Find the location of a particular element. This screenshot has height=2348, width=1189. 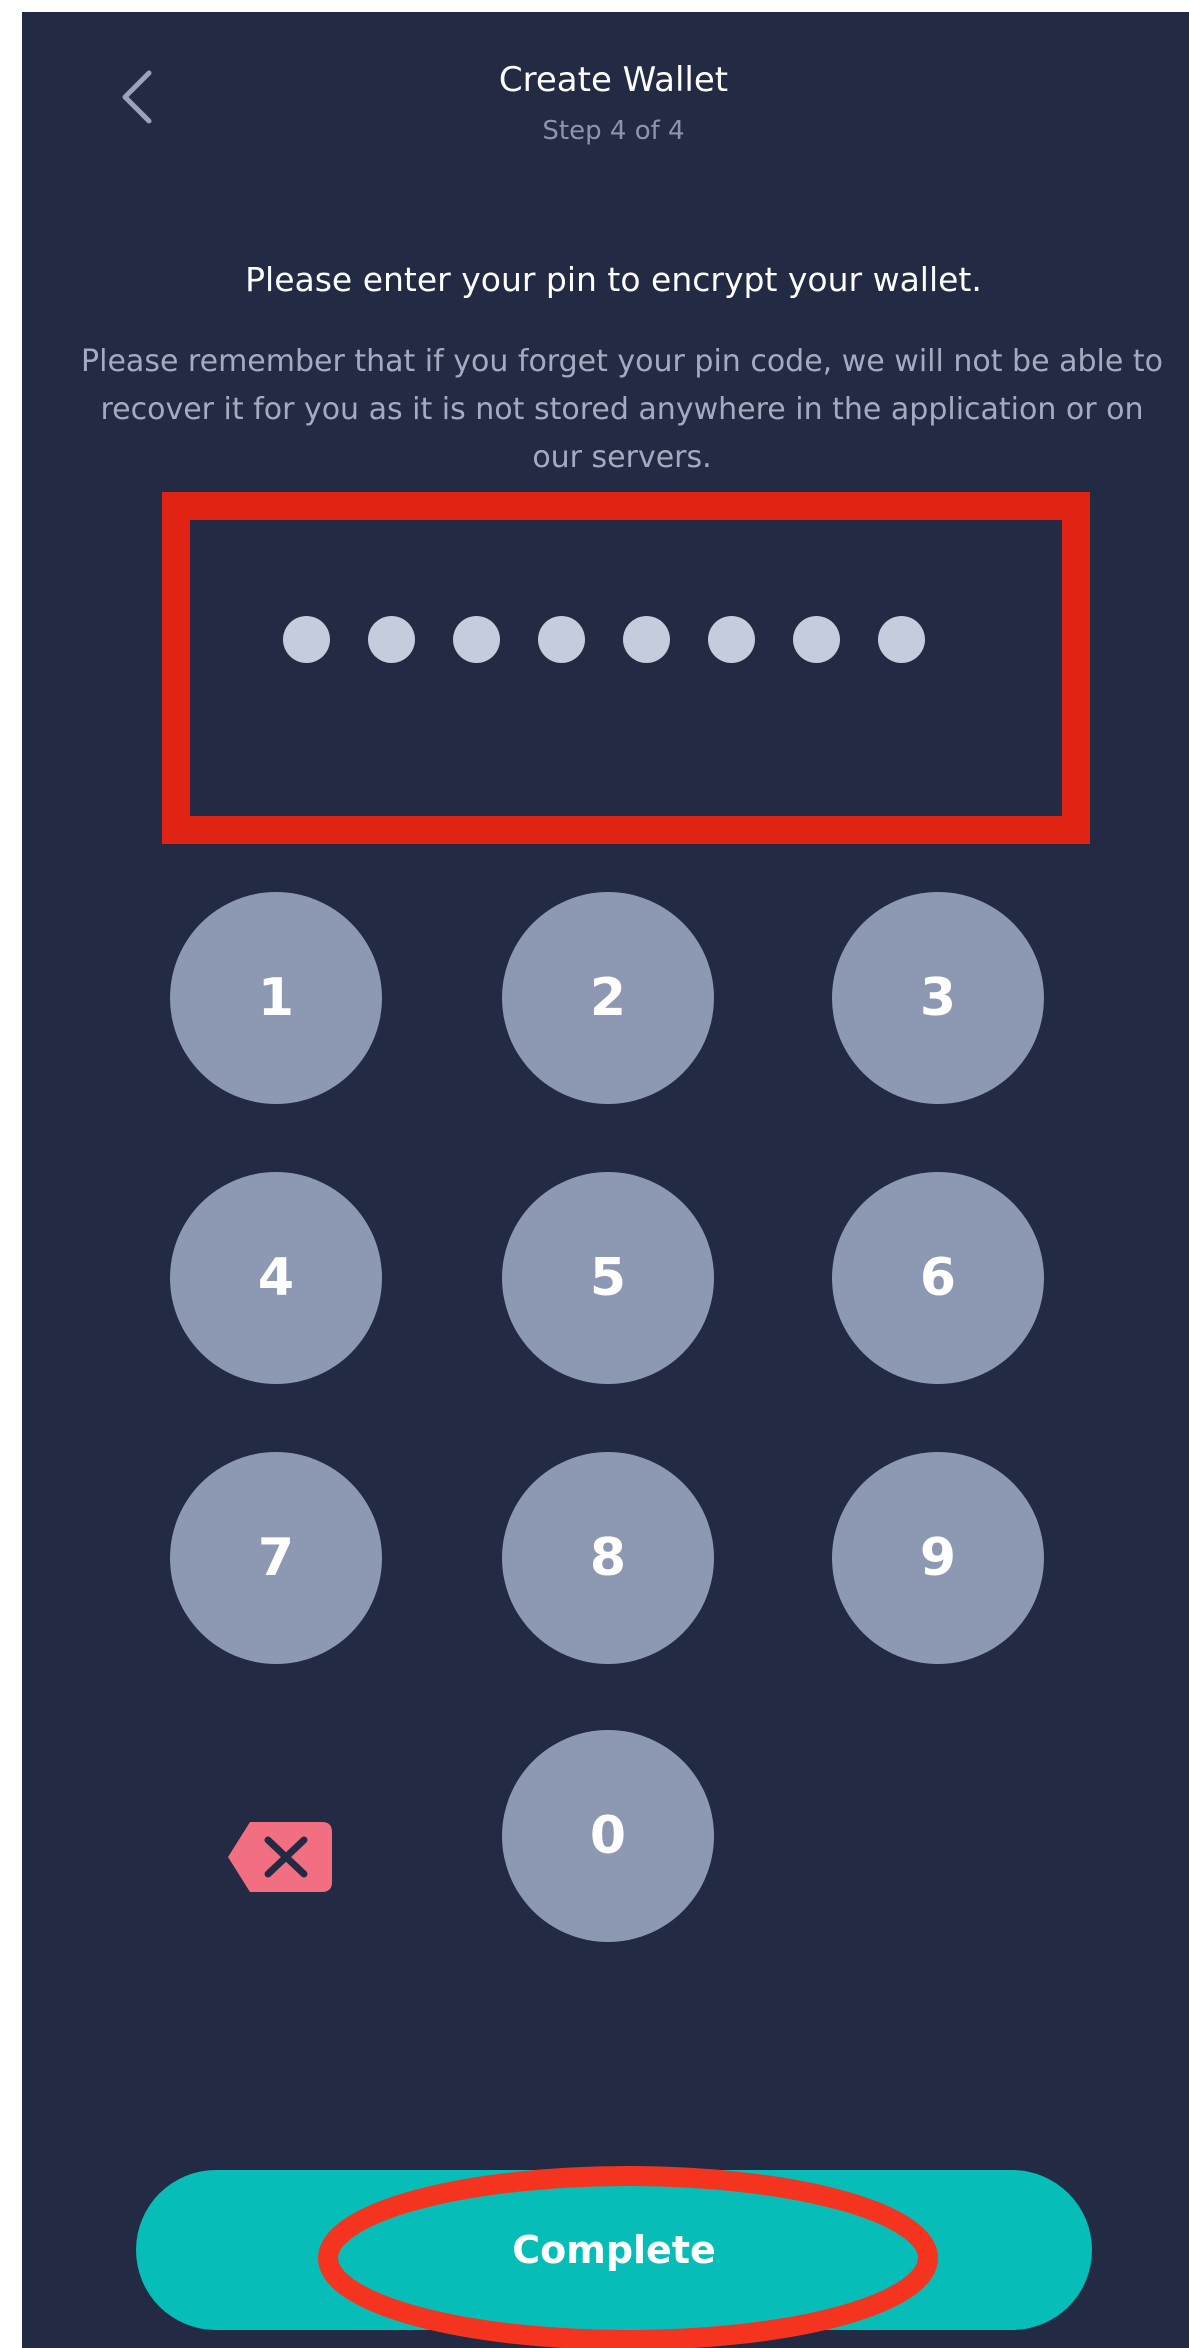

page-title: Create Wallet is located at coordinates (613, 80).